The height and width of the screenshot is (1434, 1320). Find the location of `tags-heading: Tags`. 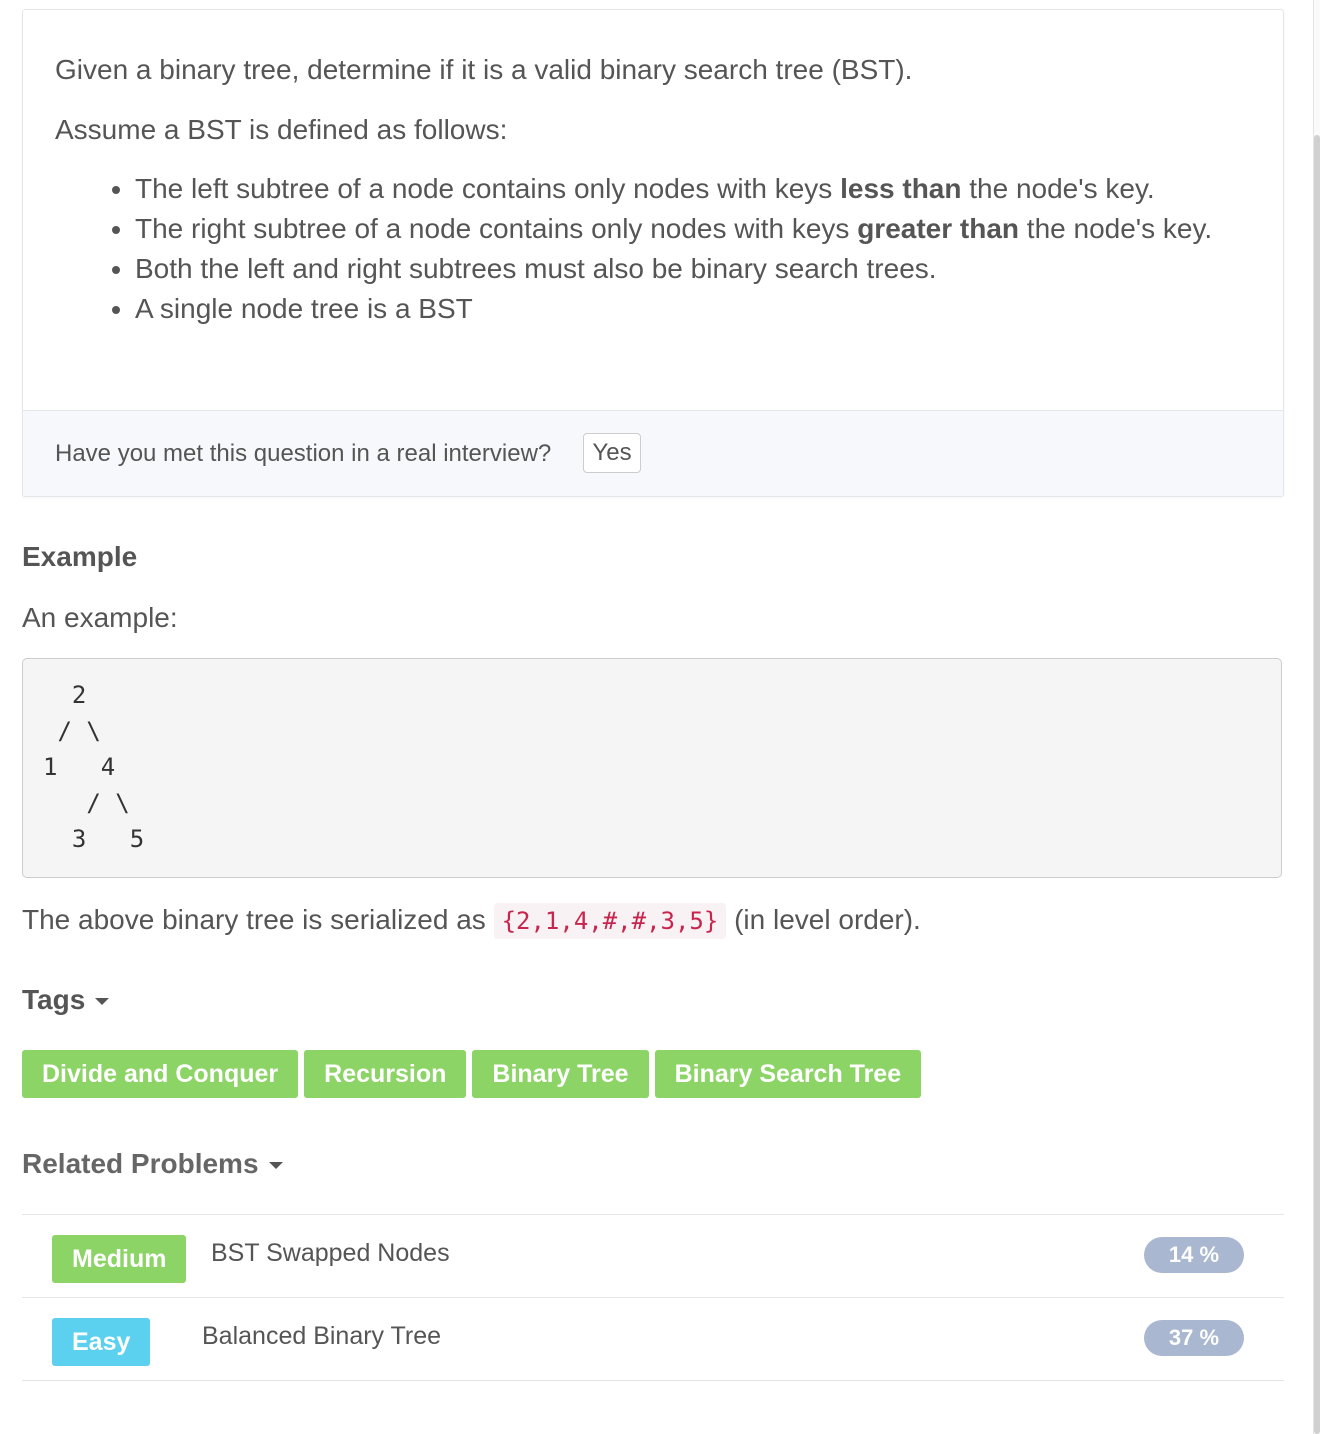

tags-heading: Tags is located at coordinates (66, 1000).